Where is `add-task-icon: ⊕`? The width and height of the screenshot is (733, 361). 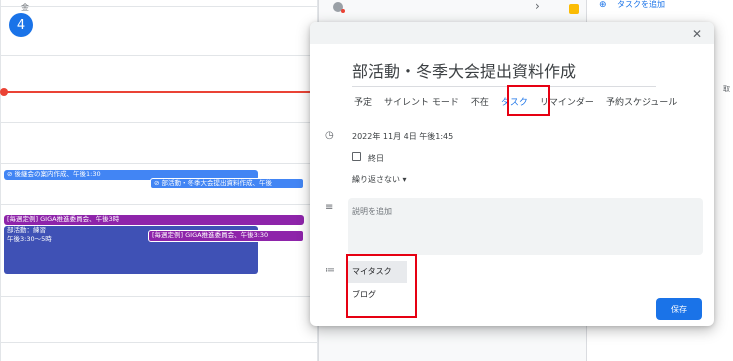 add-task-icon: ⊕ is located at coordinates (603, 5).